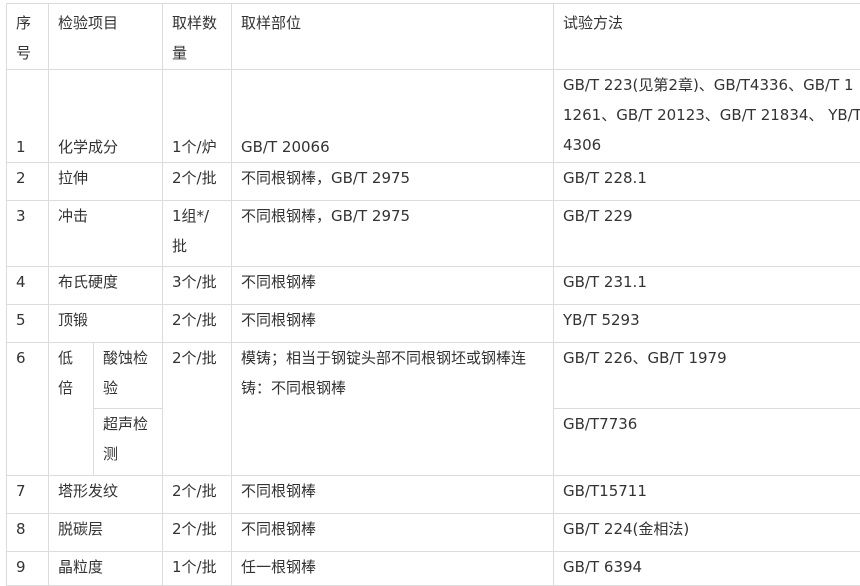 This screenshot has height=586, width=860. I want to click on table-row: 7 塔形发纹 2个/批 不同根钢棒 GB/T15711, so click(433, 495).